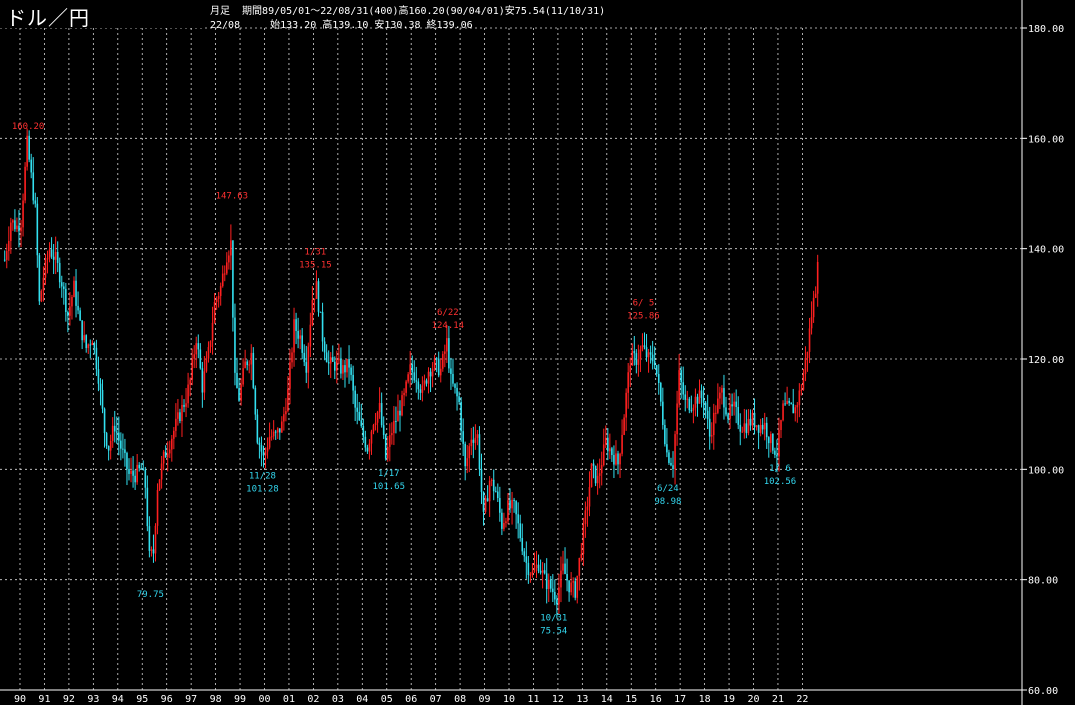  Describe the element at coordinates (48, 18) in the screenshot. I see `chart-title: ドル／円` at that location.